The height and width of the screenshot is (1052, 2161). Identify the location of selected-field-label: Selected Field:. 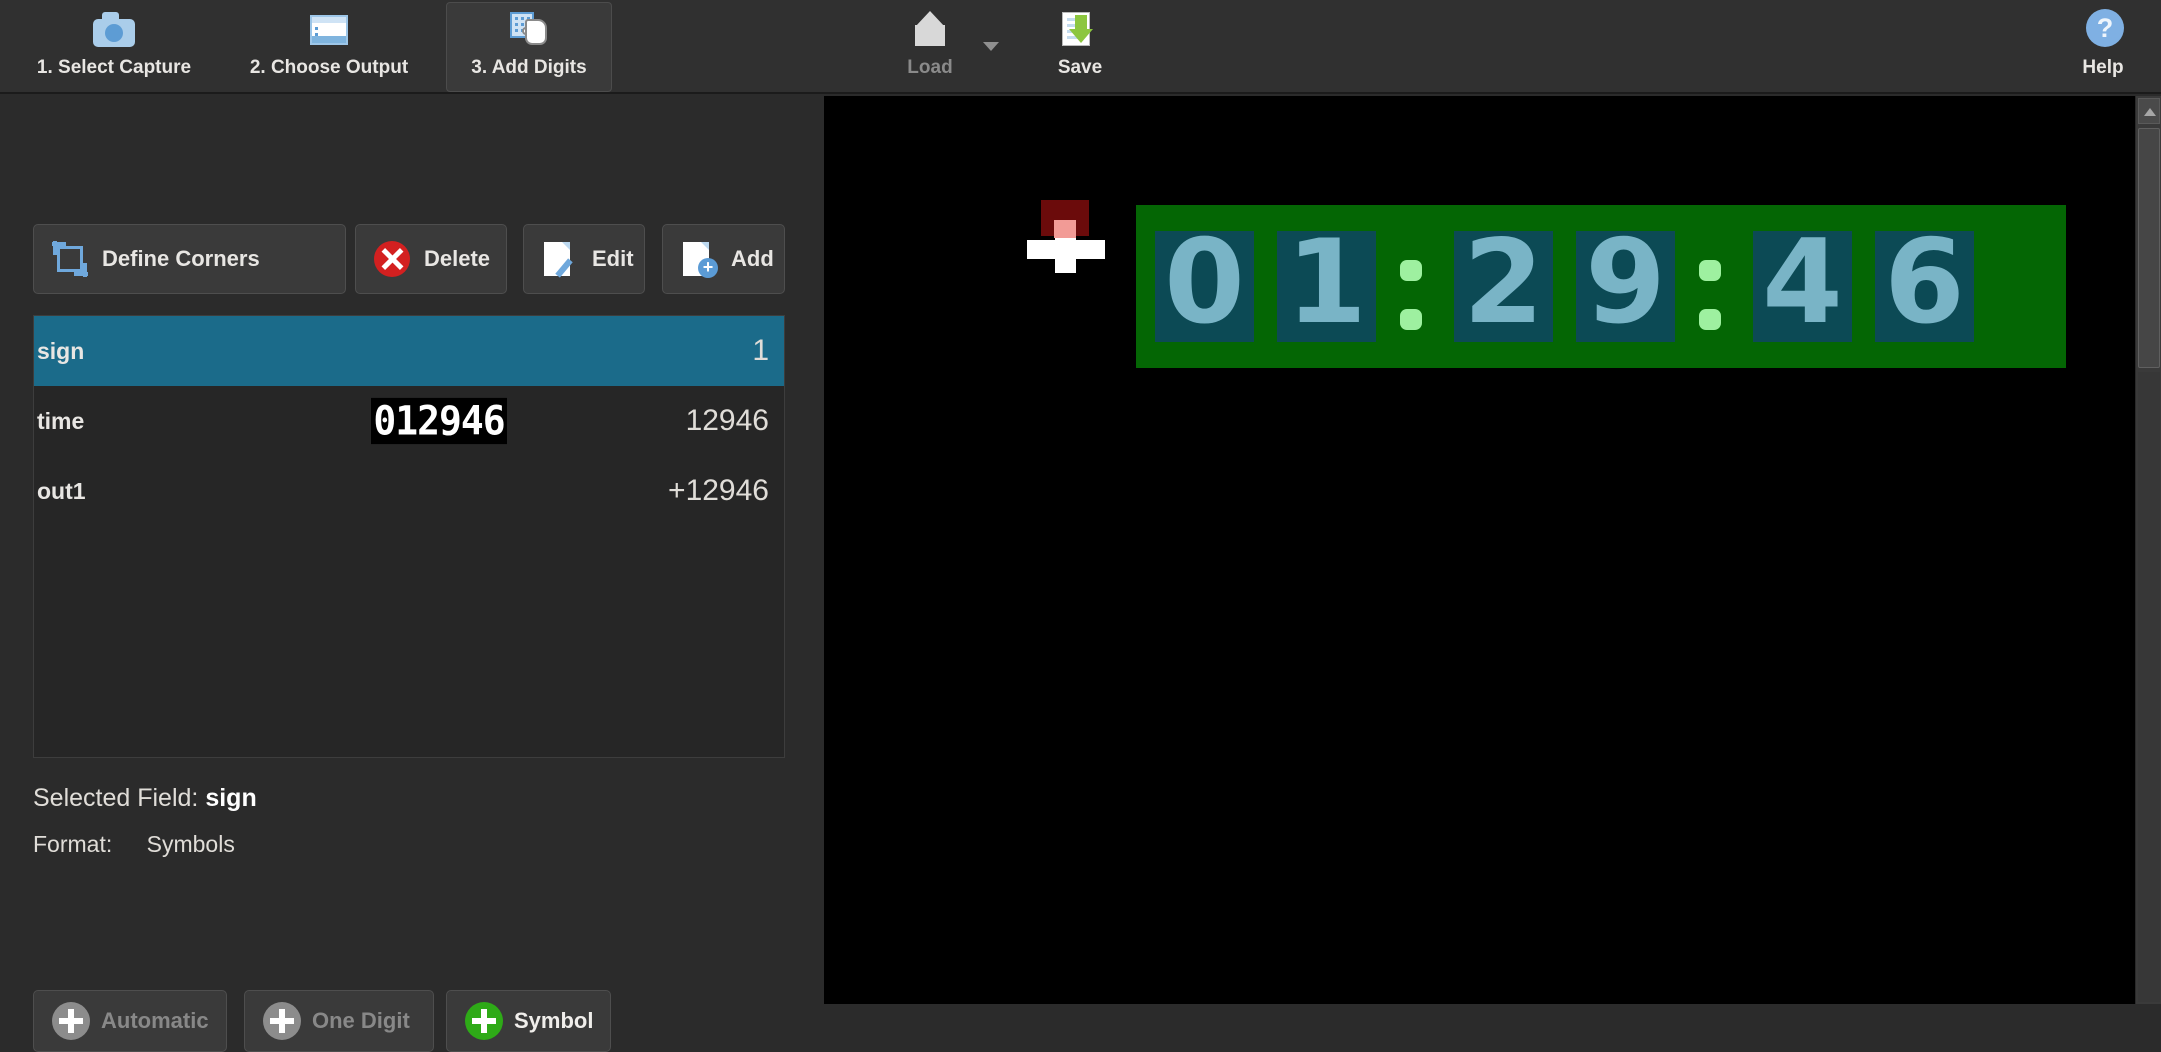
(116, 798).